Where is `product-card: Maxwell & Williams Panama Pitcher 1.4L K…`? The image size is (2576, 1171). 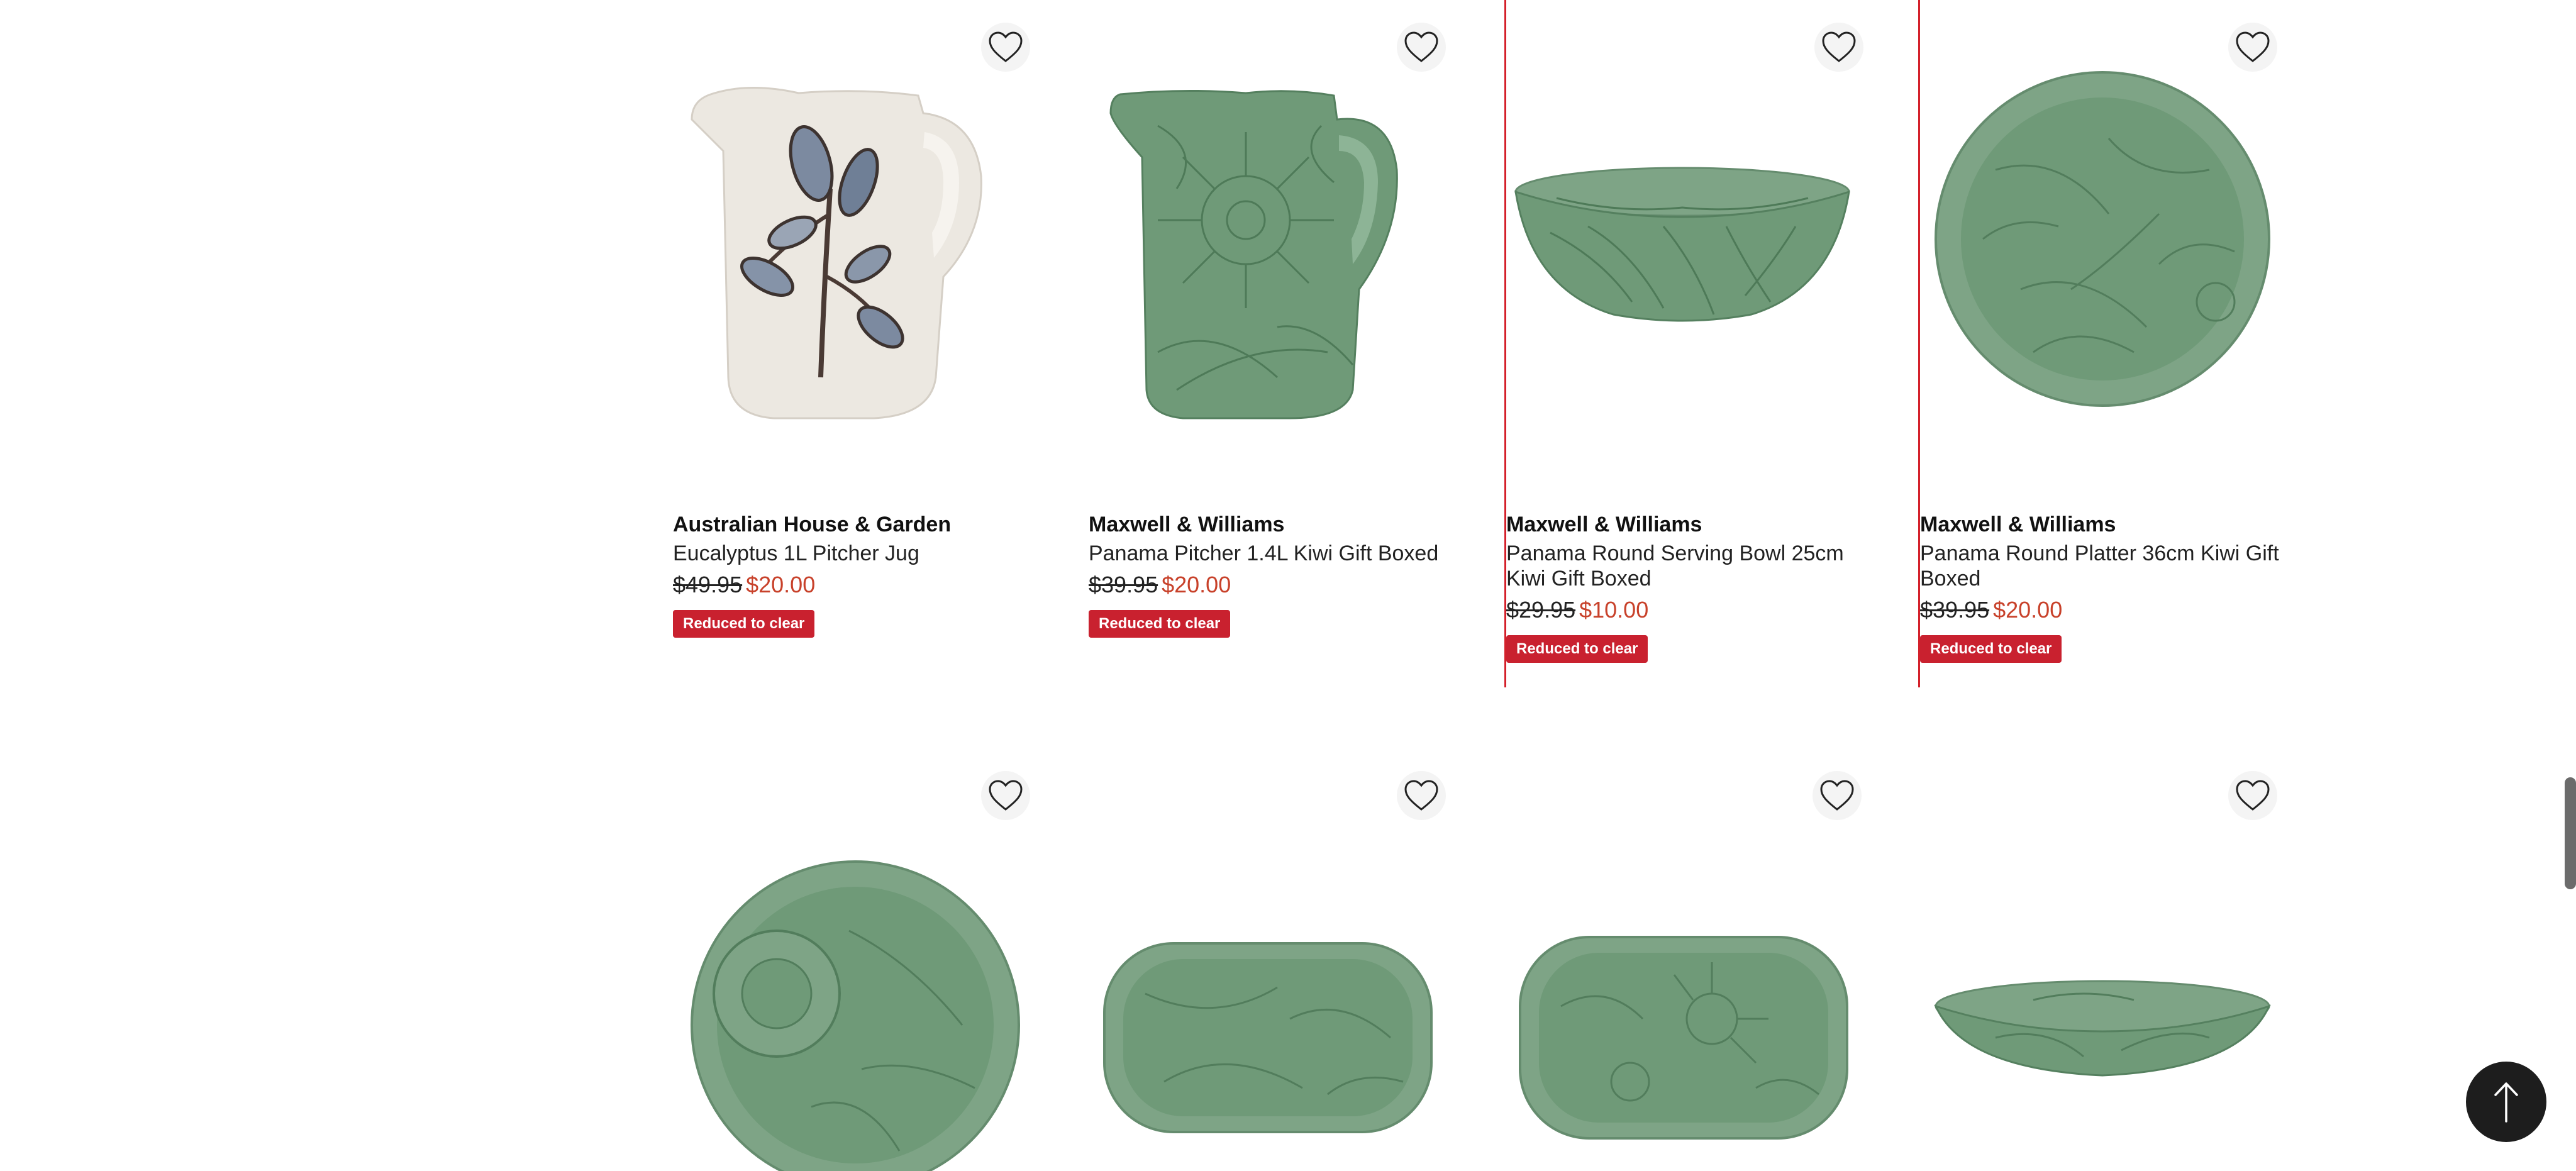
product-card: Maxwell & Williams Panama Pitcher 1.4L K… is located at coordinates (1296, 344).